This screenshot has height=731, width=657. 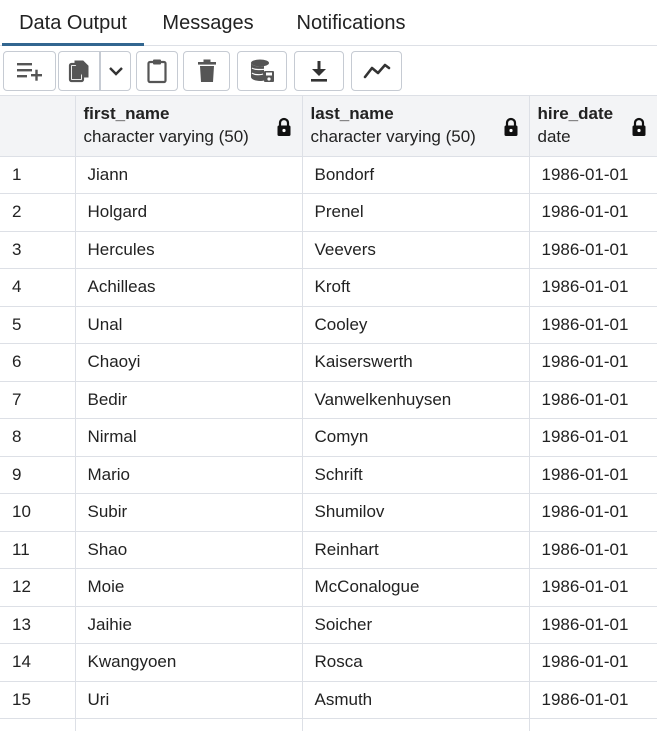 I want to click on cell-last-name: Rosca, so click(x=416, y=662).